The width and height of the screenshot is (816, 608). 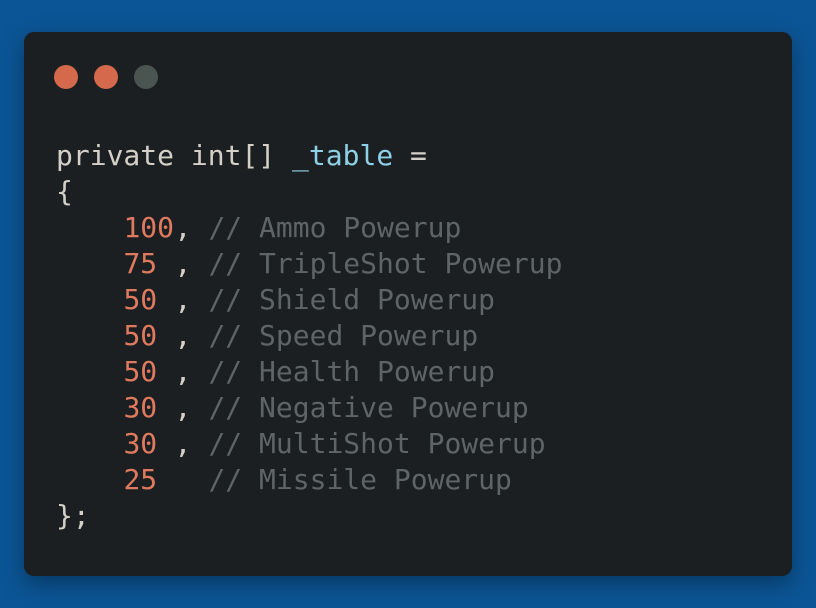 I want to click on entry-comment: // Shield Powerup, so click(x=352, y=299).